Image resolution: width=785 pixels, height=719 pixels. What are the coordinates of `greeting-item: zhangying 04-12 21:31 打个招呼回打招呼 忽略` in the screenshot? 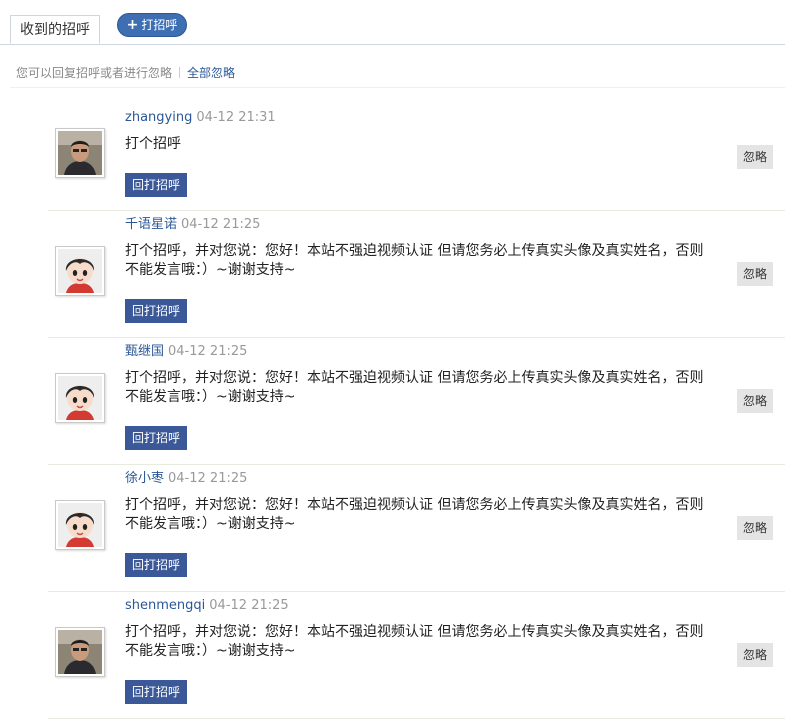 It's located at (416, 157).